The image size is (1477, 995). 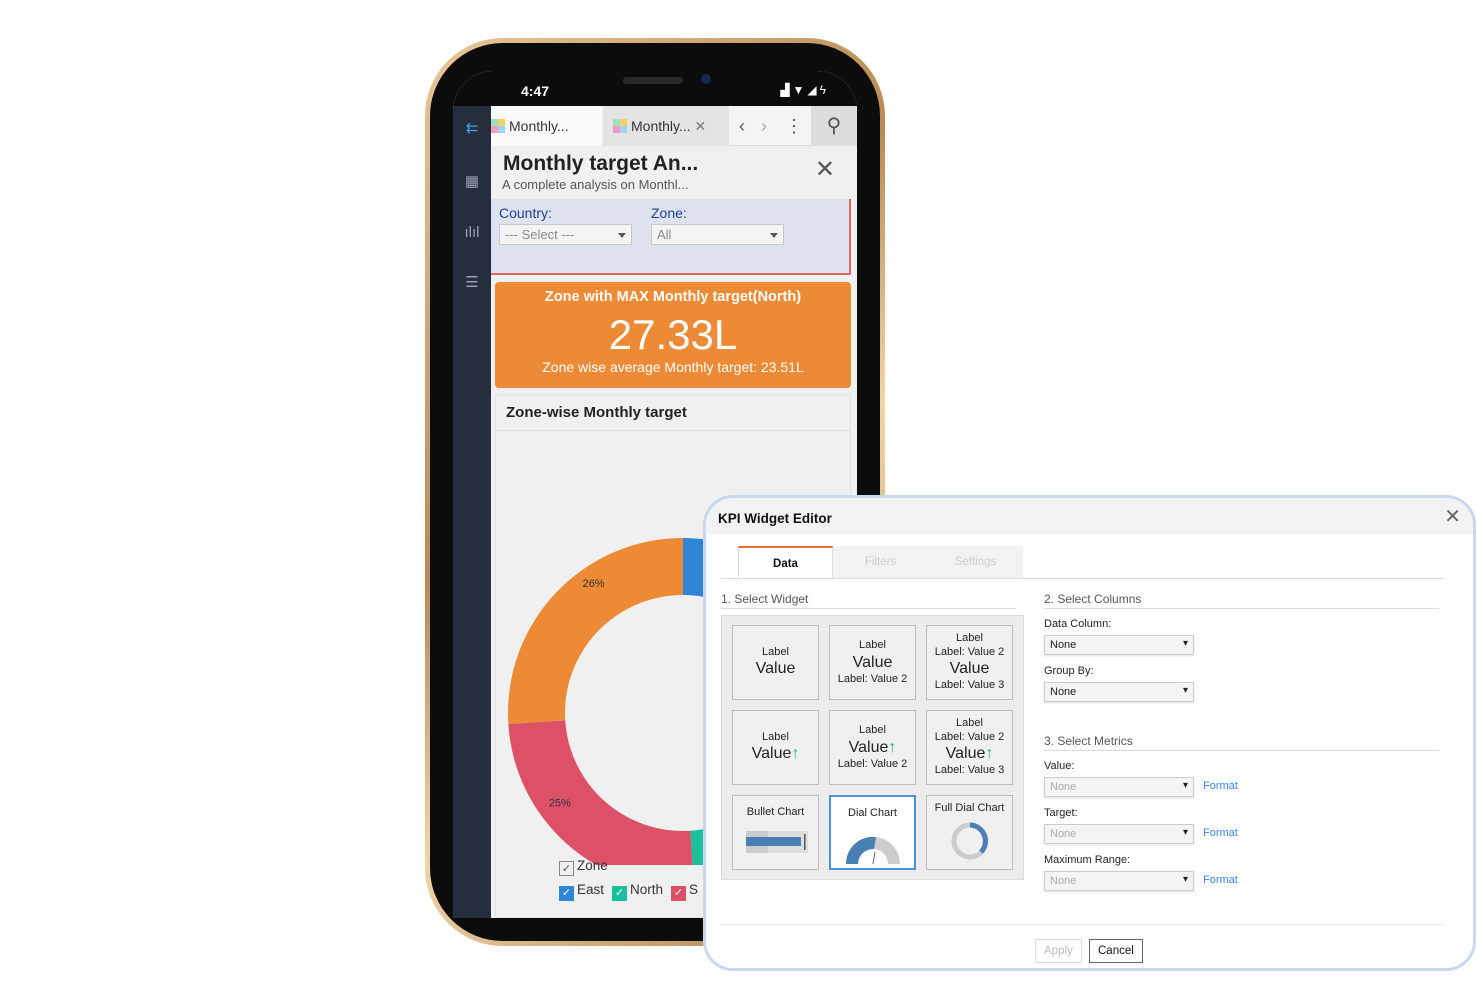 What do you see at coordinates (1119, 881) in the screenshot?
I see `max-range-select: None` at bounding box center [1119, 881].